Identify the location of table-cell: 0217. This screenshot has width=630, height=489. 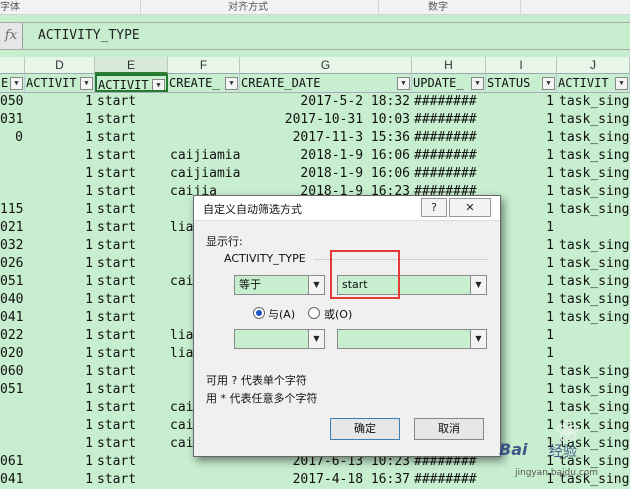
(11, 228).